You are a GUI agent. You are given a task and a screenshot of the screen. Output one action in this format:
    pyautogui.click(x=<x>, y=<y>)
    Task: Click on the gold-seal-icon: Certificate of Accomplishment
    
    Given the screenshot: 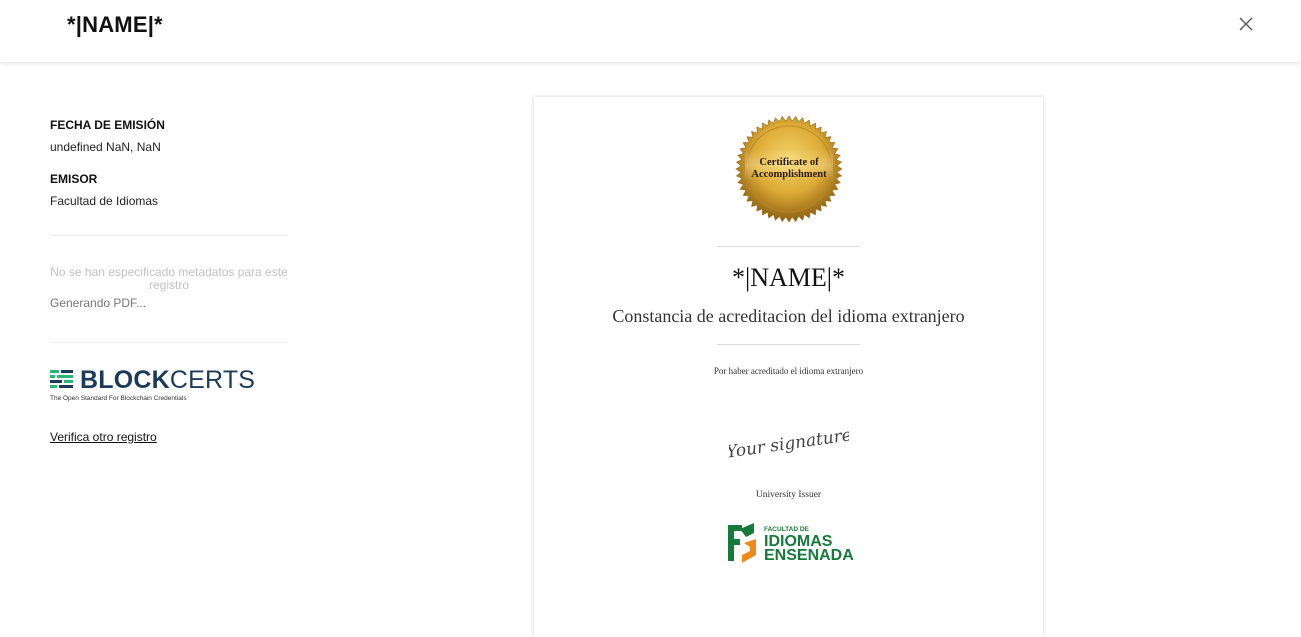 What is the action you would take?
    pyautogui.click(x=789, y=169)
    